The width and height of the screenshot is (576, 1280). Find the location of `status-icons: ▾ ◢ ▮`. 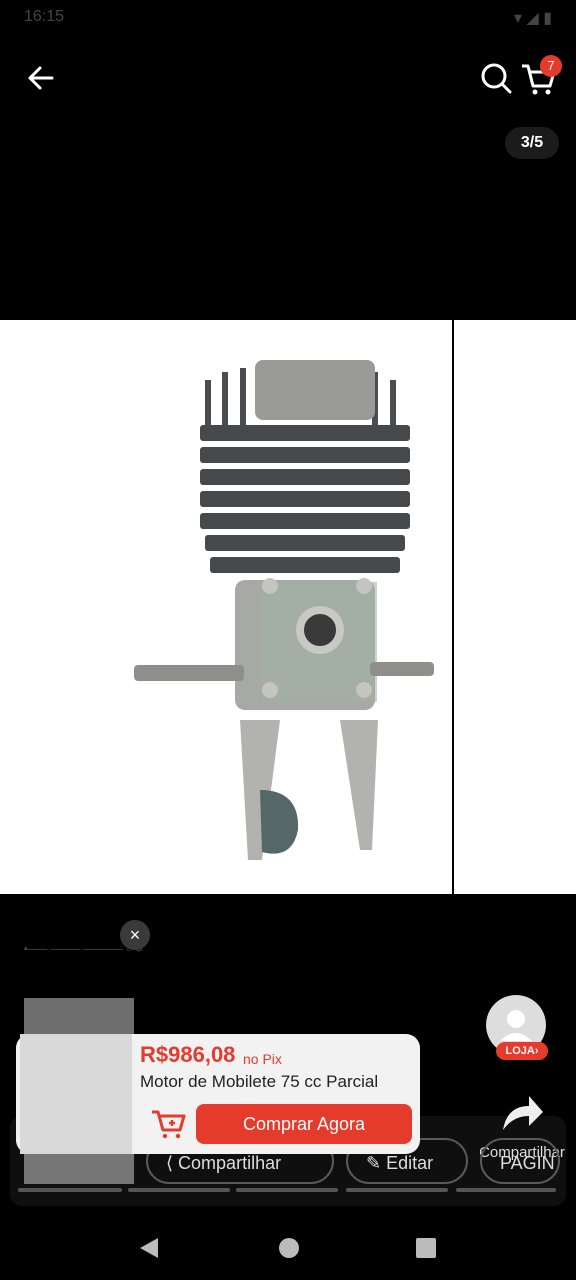

status-icons: ▾ ◢ ▮ is located at coordinates (532, 18).